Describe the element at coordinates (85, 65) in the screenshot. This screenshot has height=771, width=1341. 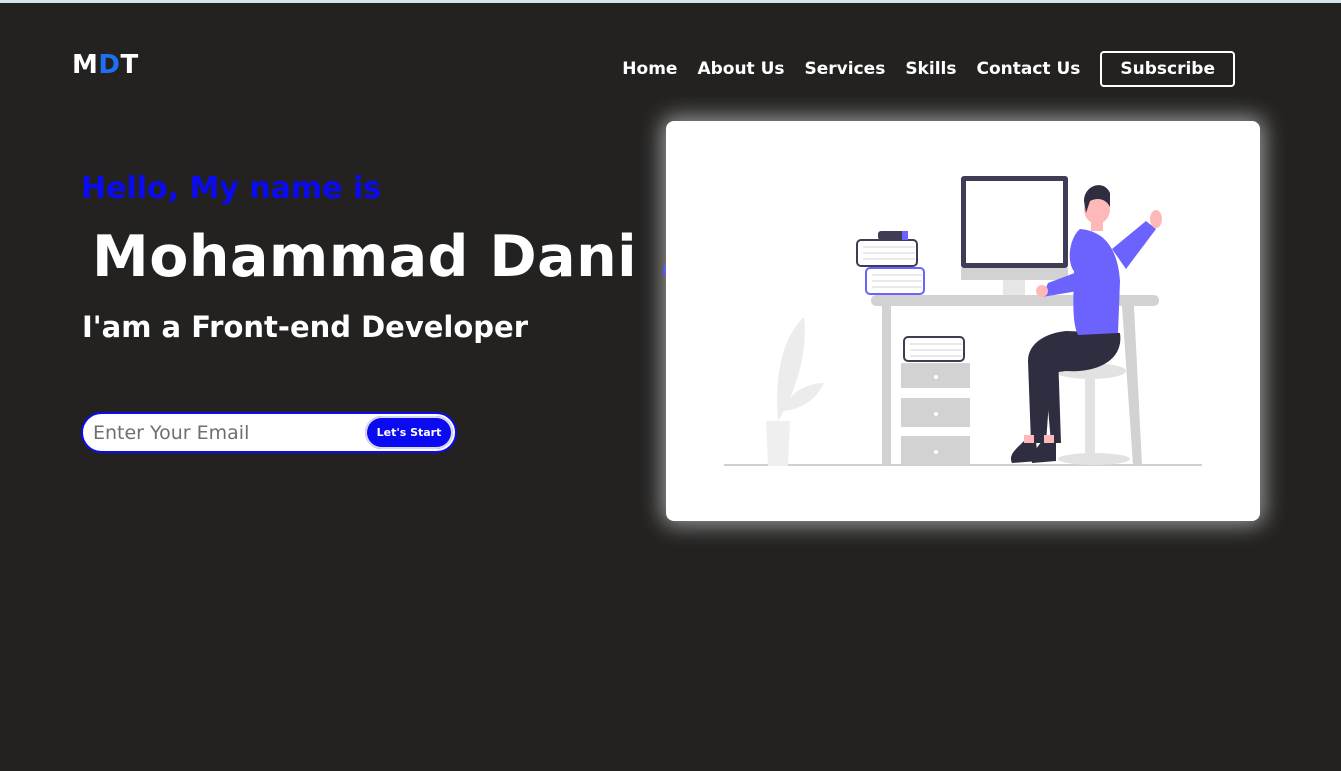
I see `logo-letter-m: M` at that location.